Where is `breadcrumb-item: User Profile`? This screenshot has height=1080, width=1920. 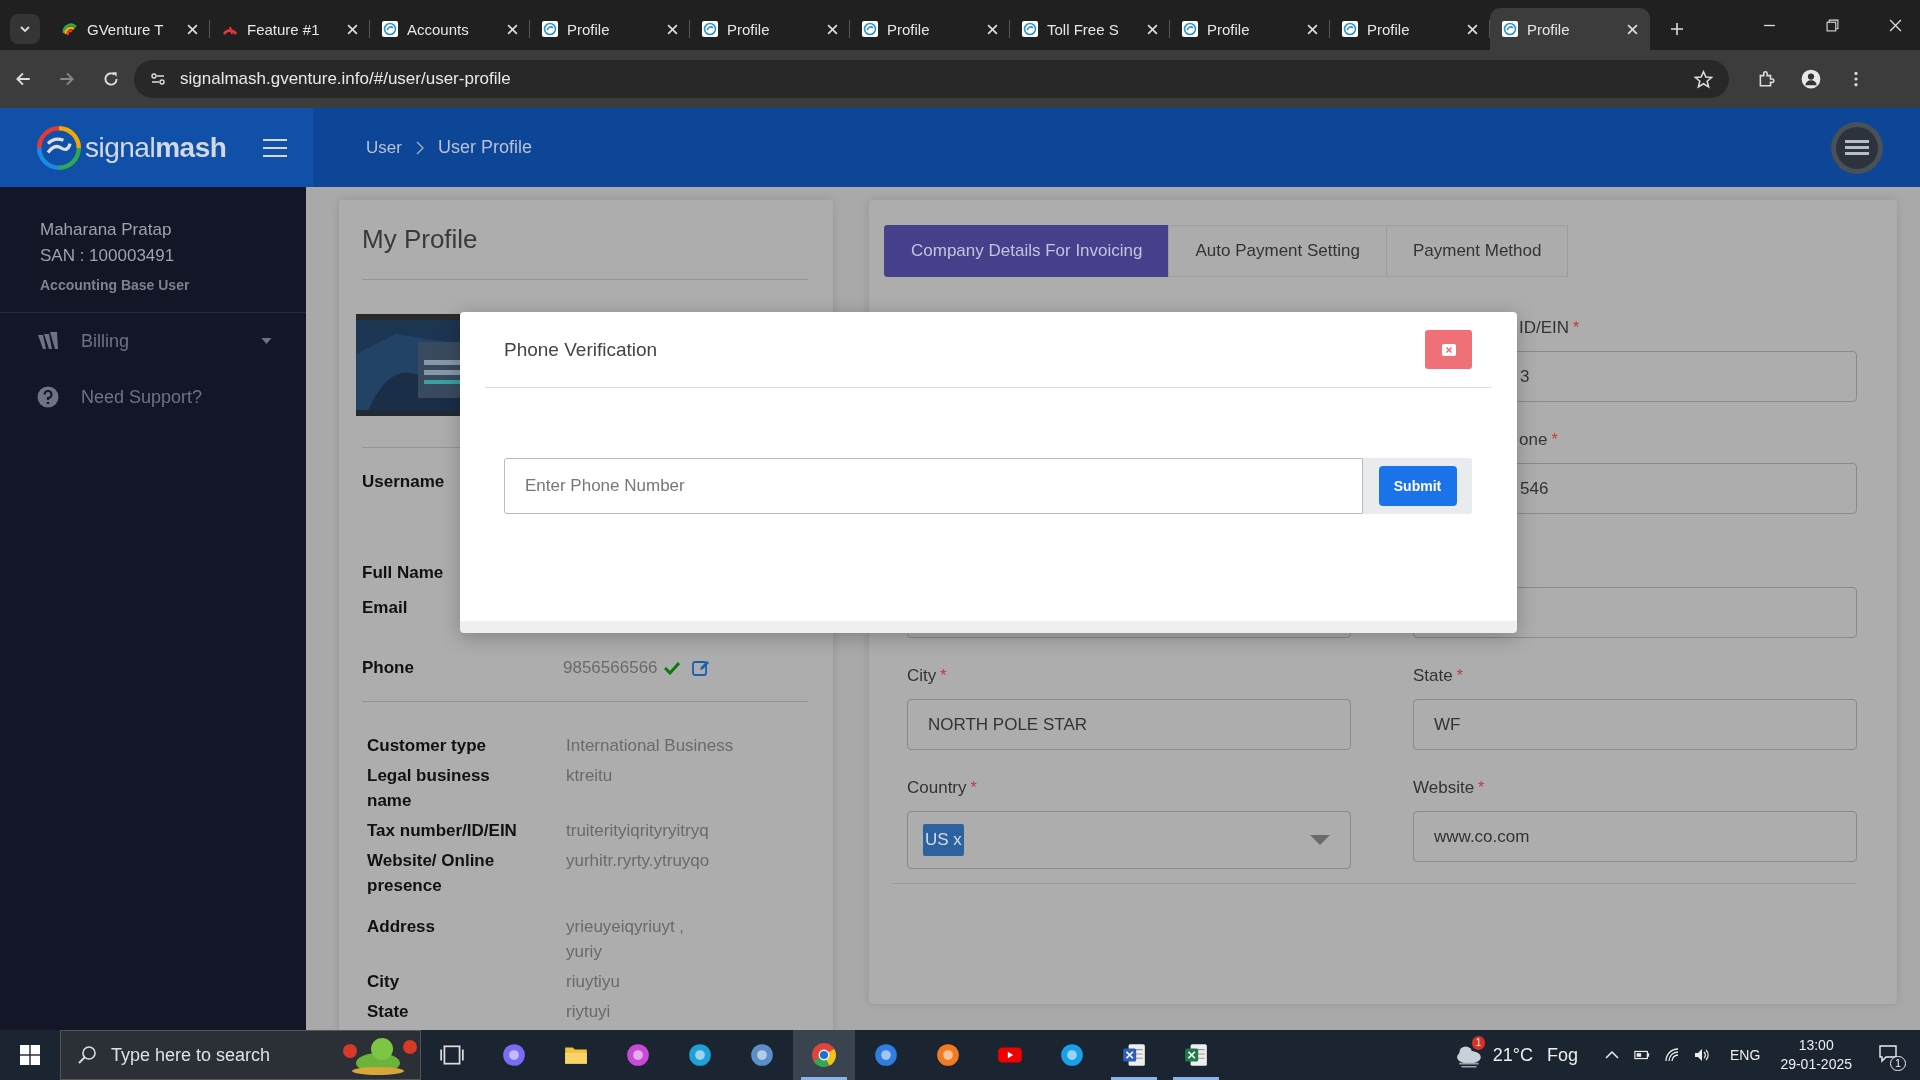
breadcrumb-item: User Profile is located at coordinates (484, 147).